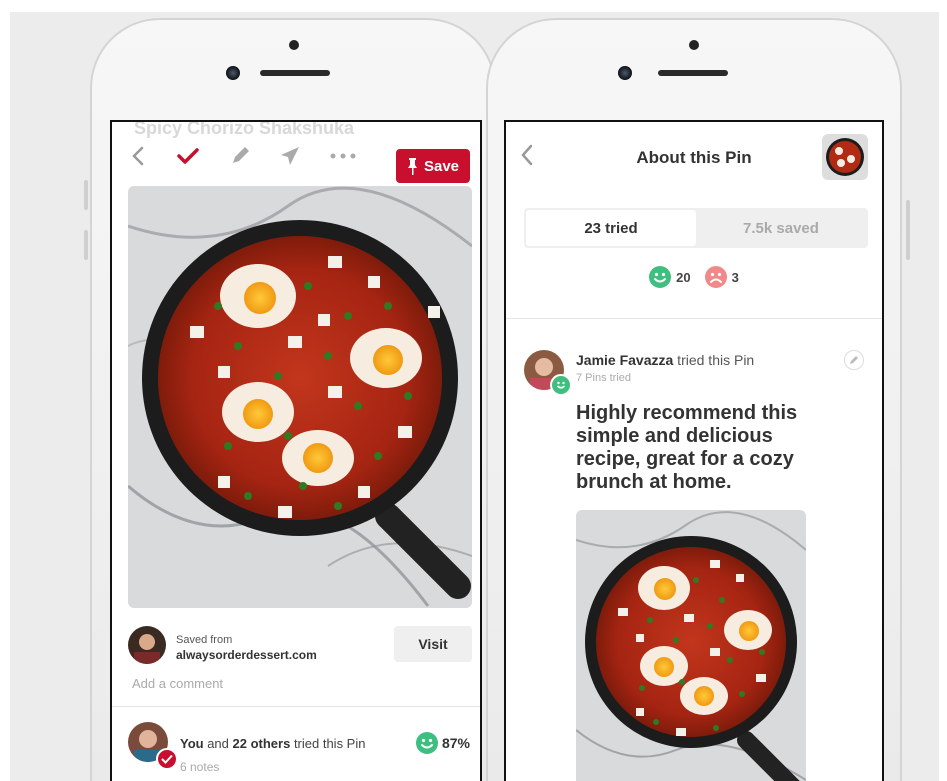 This screenshot has width=947, height=781. I want to click on tab-tried: 23 tried, so click(611, 228).